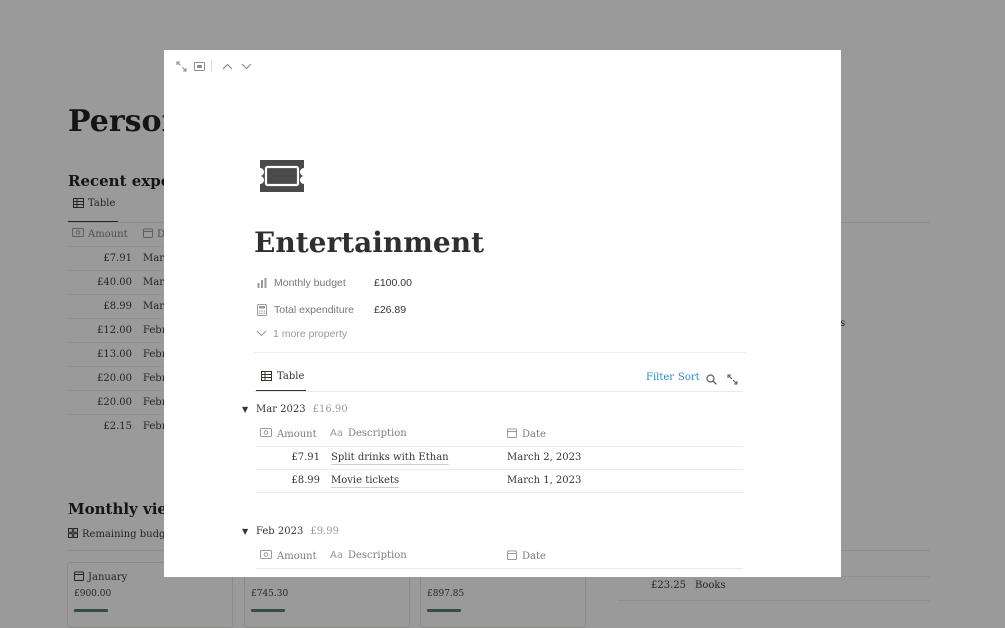  What do you see at coordinates (290, 457) in the screenshot?
I see `amount-cell: £7.91` at bounding box center [290, 457].